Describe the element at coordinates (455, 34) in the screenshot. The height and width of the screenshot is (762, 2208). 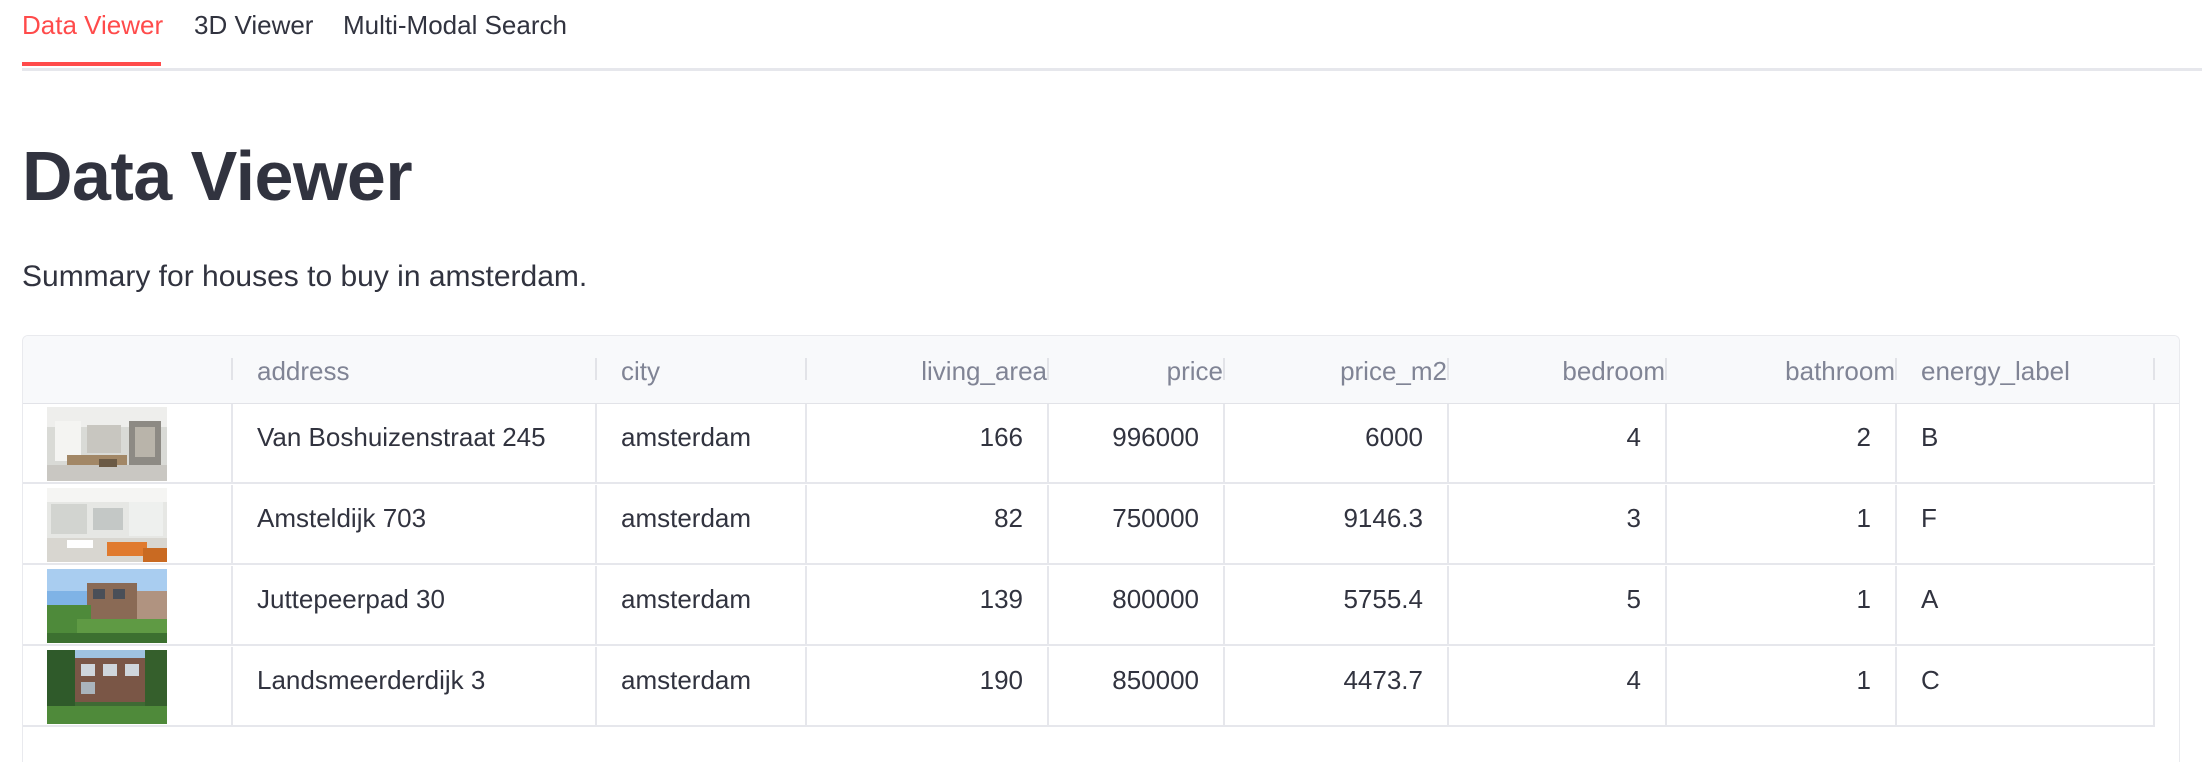
I see `tab-multi-modal-search: Multi-Modal Search` at that location.